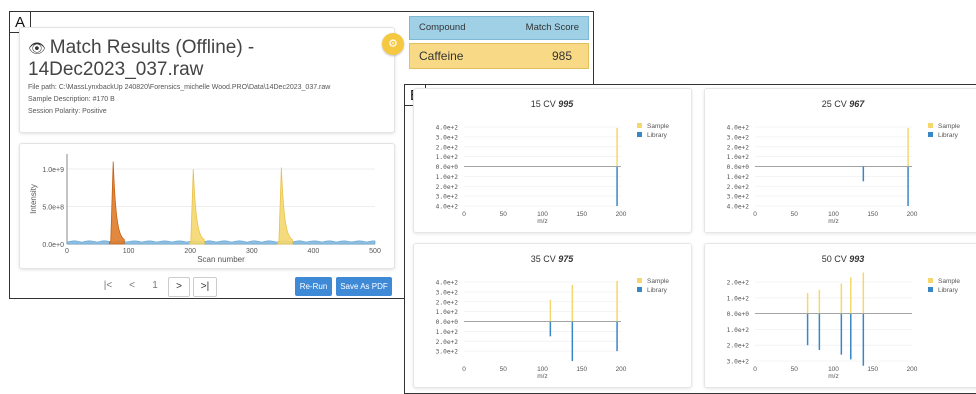 This screenshot has width=976, height=394. What do you see at coordinates (561, 56) in the screenshot?
I see `match-score: 985` at bounding box center [561, 56].